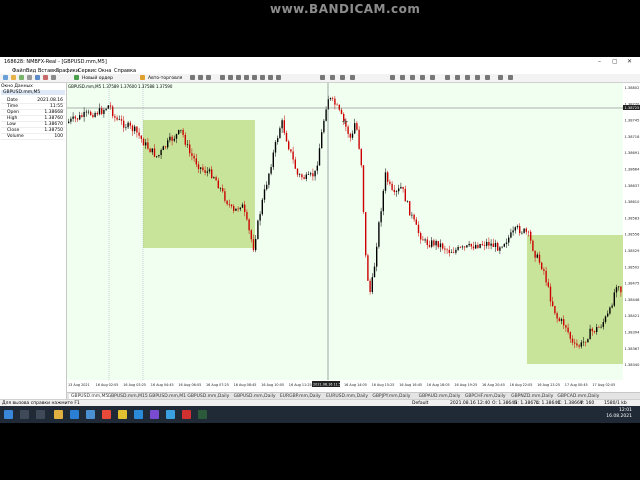 This screenshot has height=480, width=640. What do you see at coordinates (90, 396) in the screenshot?
I see `chart-tab: GBPUSD.mm,M5` at bounding box center [90, 396].